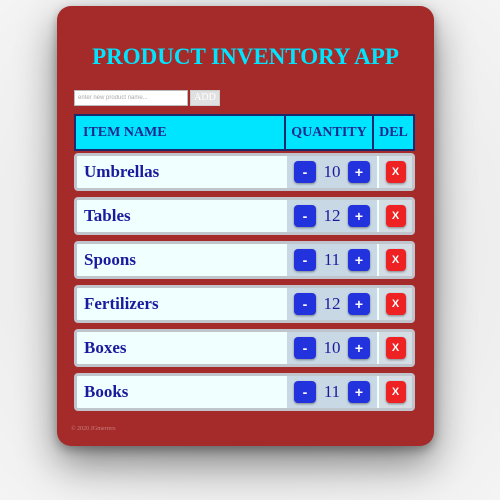 The height and width of the screenshot is (500, 500). What do you see at coordinates (110, 259) in the screenshot?
I see `item-name: Spoons` at bounding box center [110, 259].